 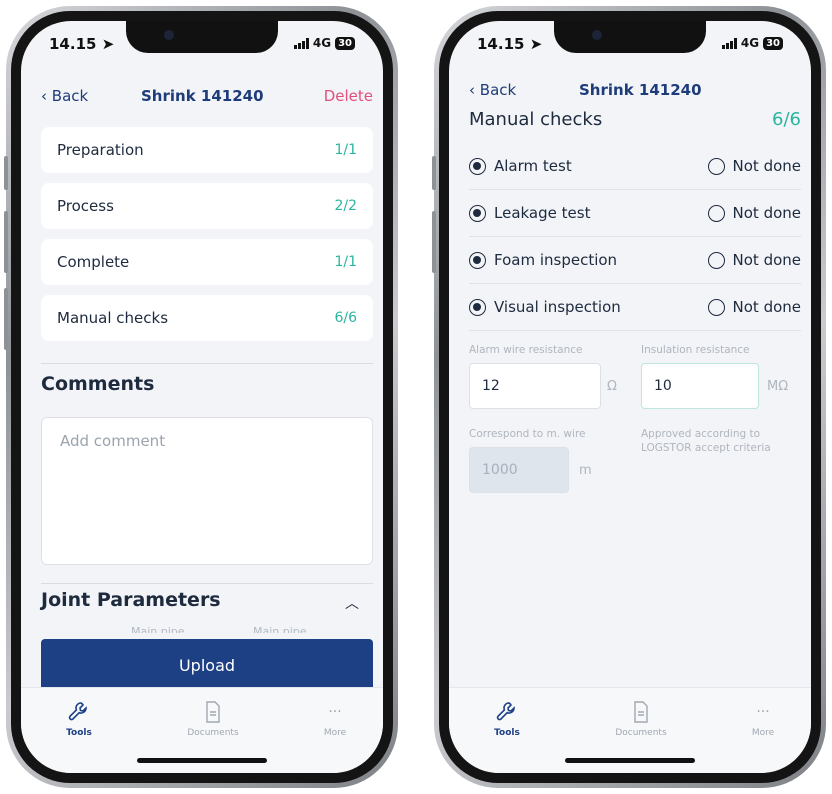 What do you see at coordinates (635, 260) in the screenshot?
I see `check-row-foam-inspection: Foam inspection Not done` at bounding box center [635, 260].